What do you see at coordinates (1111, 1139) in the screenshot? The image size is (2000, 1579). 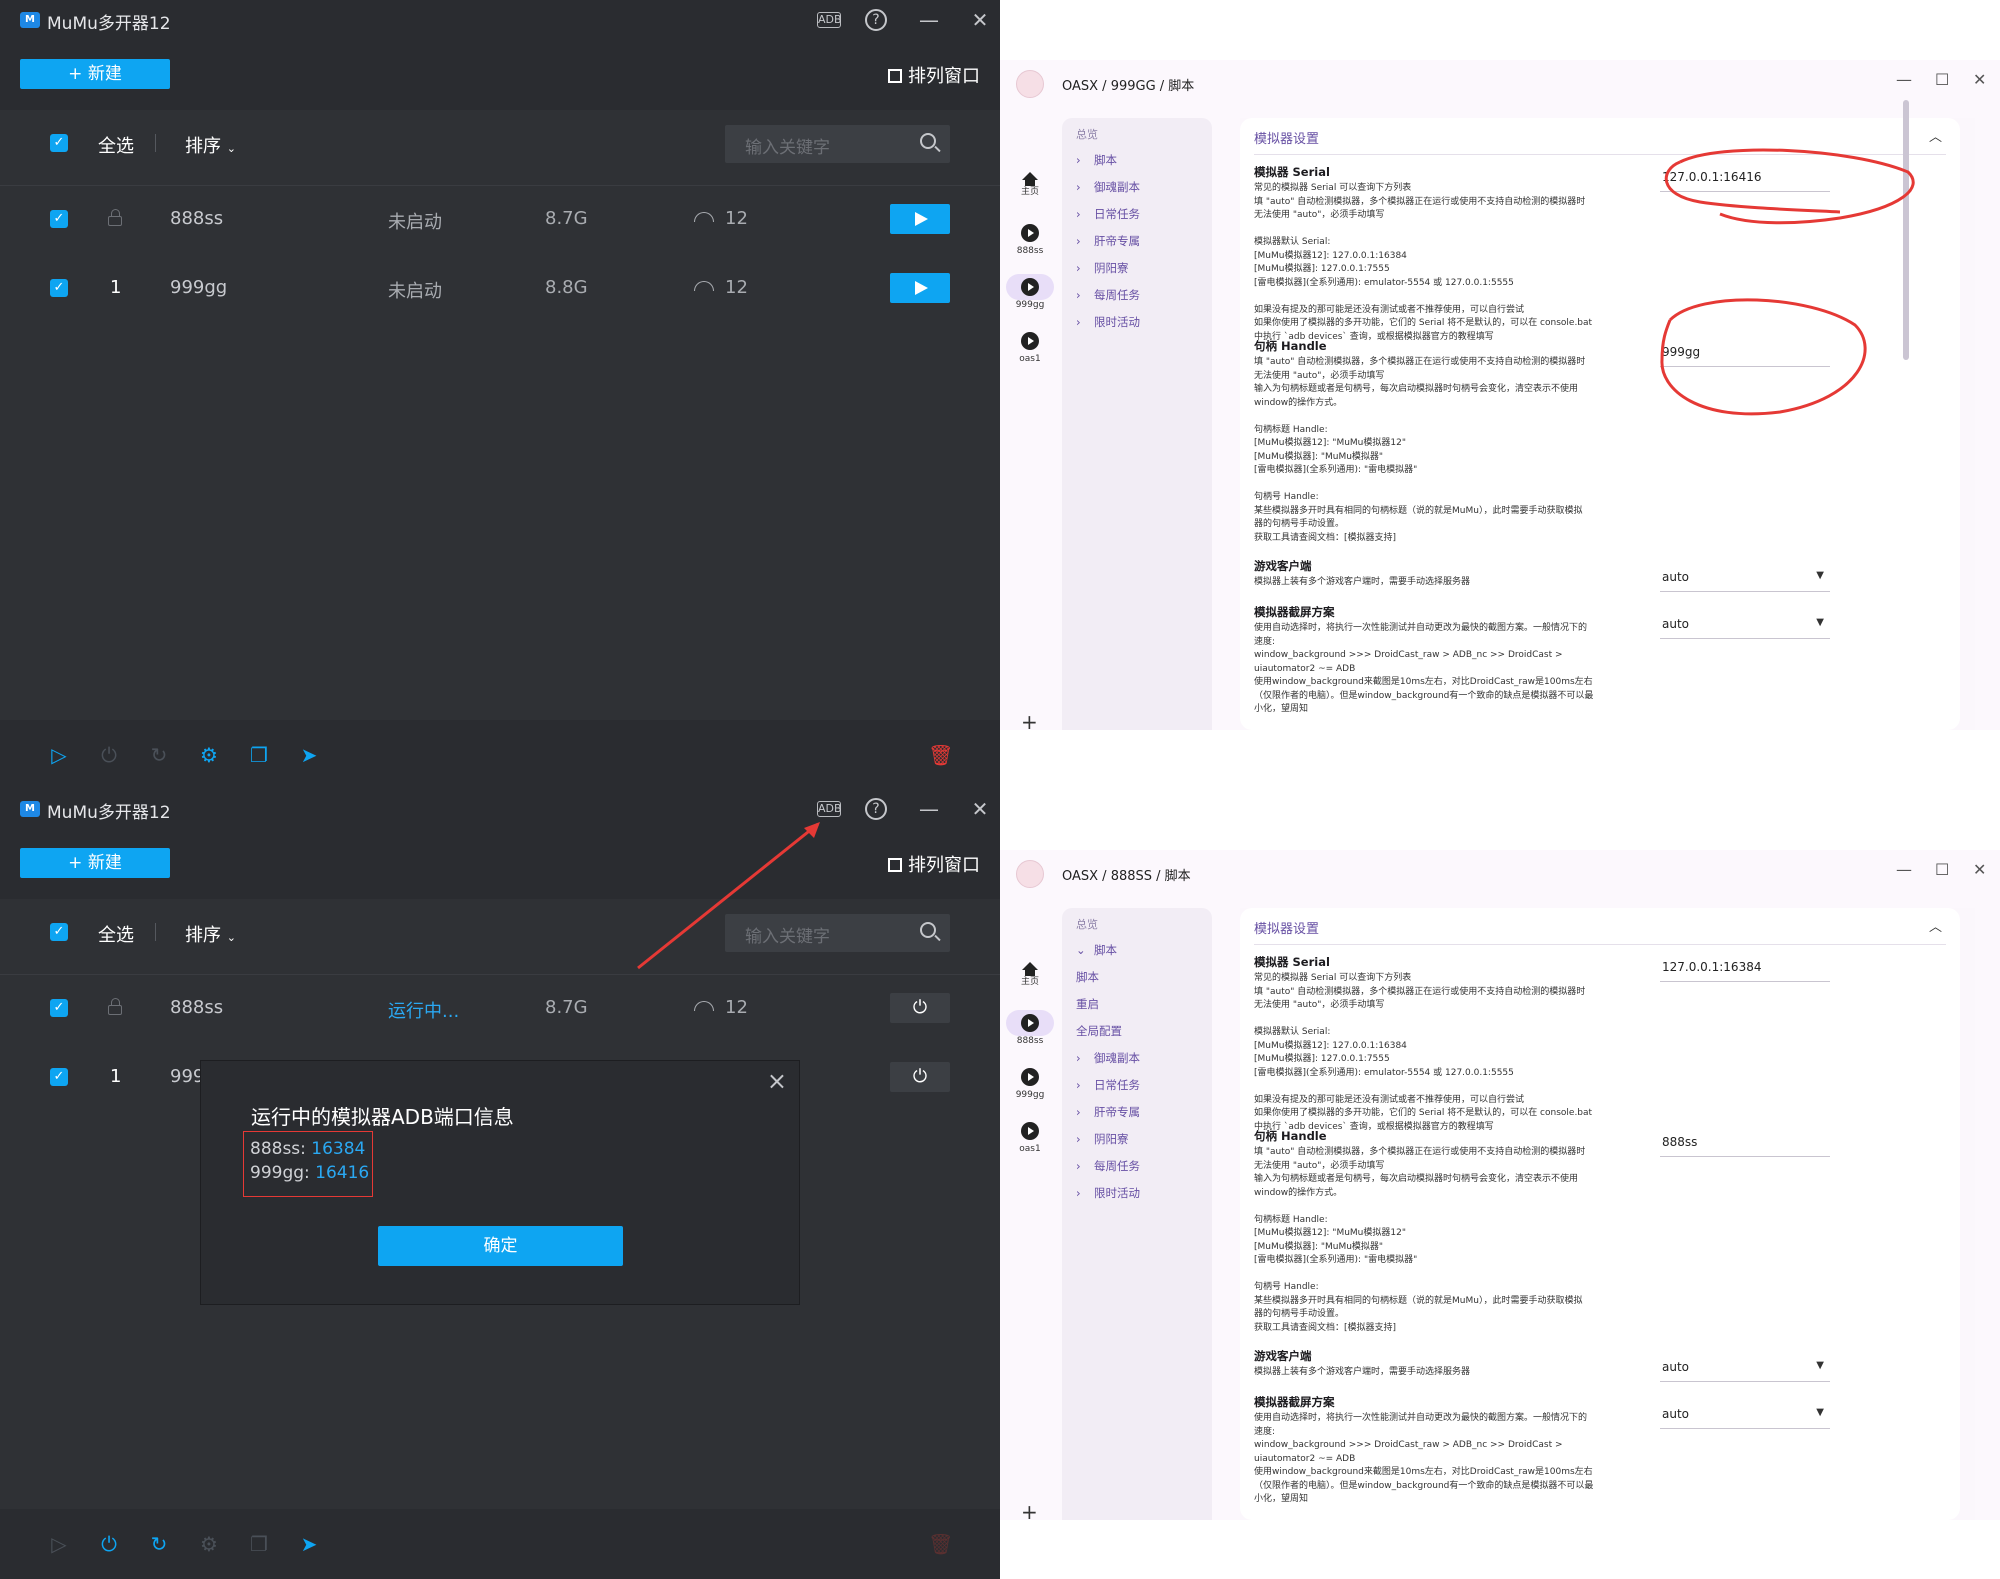 I see `nav-label: 阴阳寮` at bounding box center [1111, 1139].